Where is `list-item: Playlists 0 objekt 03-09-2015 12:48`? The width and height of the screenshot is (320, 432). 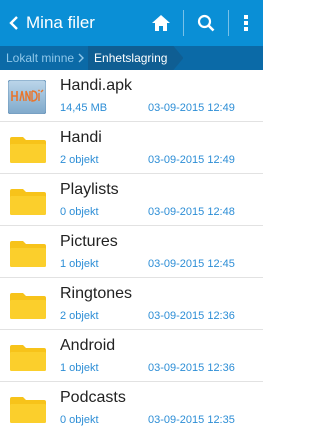
list-item: Playlists 0 objekt 03-09-2015 12:48 is located at coordinates (131, 200).